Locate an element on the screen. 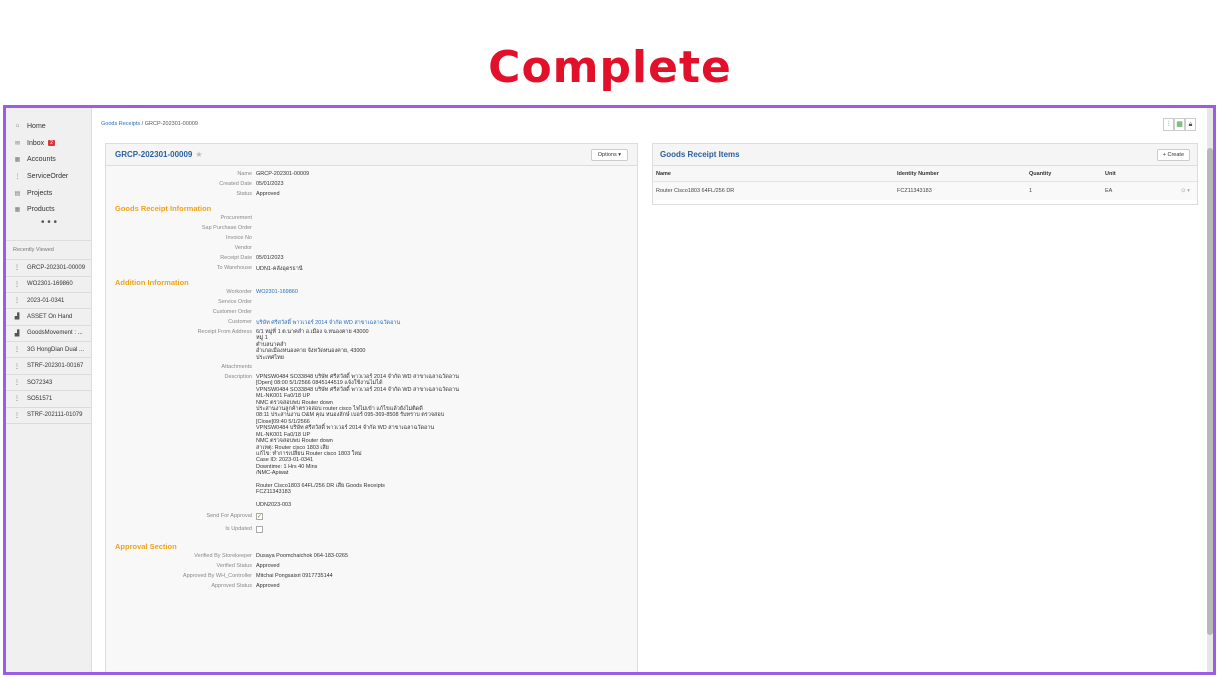 This screenshot has width=1220, height=677. field-service-order-label: Service Order is located at coordinates (235, 302).